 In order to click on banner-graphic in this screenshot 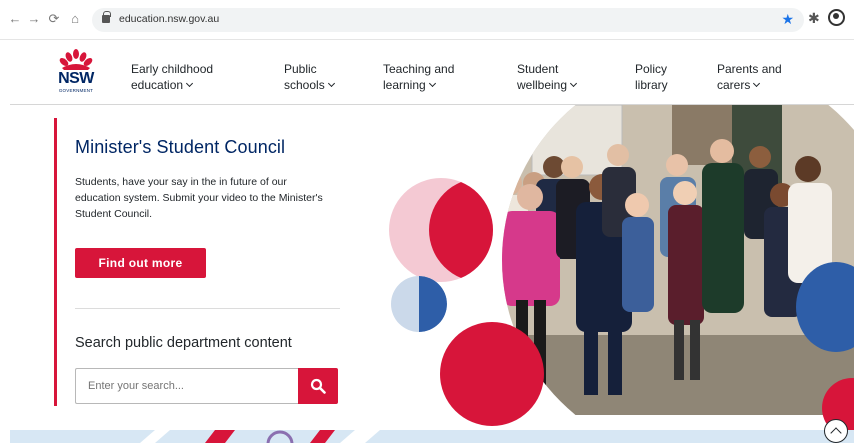, I will do `click(260, 436)`.